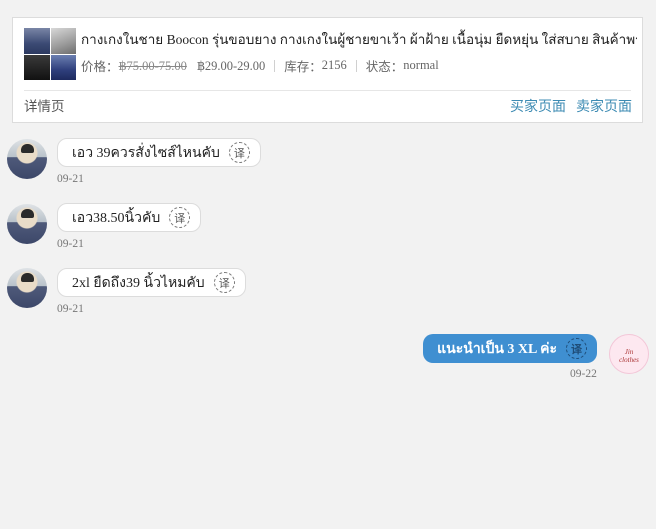  I want to click on status-label: 状态：, so click(384, 67).